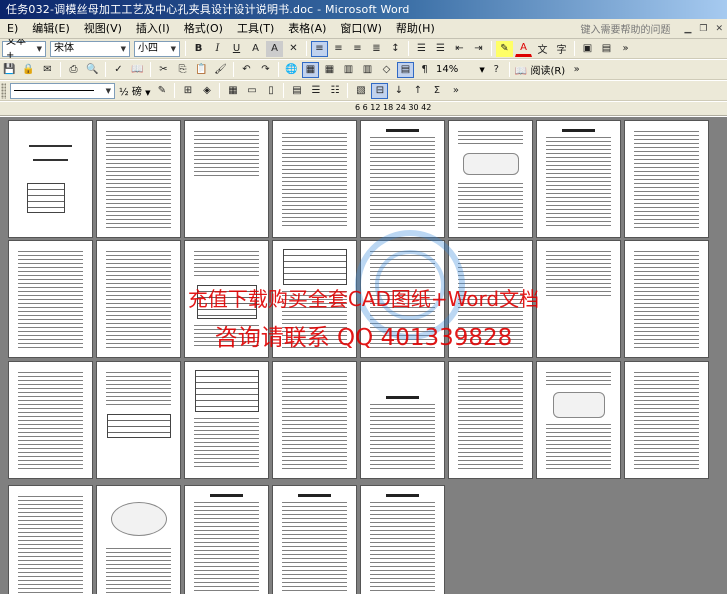 Image resolution: width=727 pixels, height=594 pixels. I want to click on sort-descending-icon: ↑, so click(417, 91).